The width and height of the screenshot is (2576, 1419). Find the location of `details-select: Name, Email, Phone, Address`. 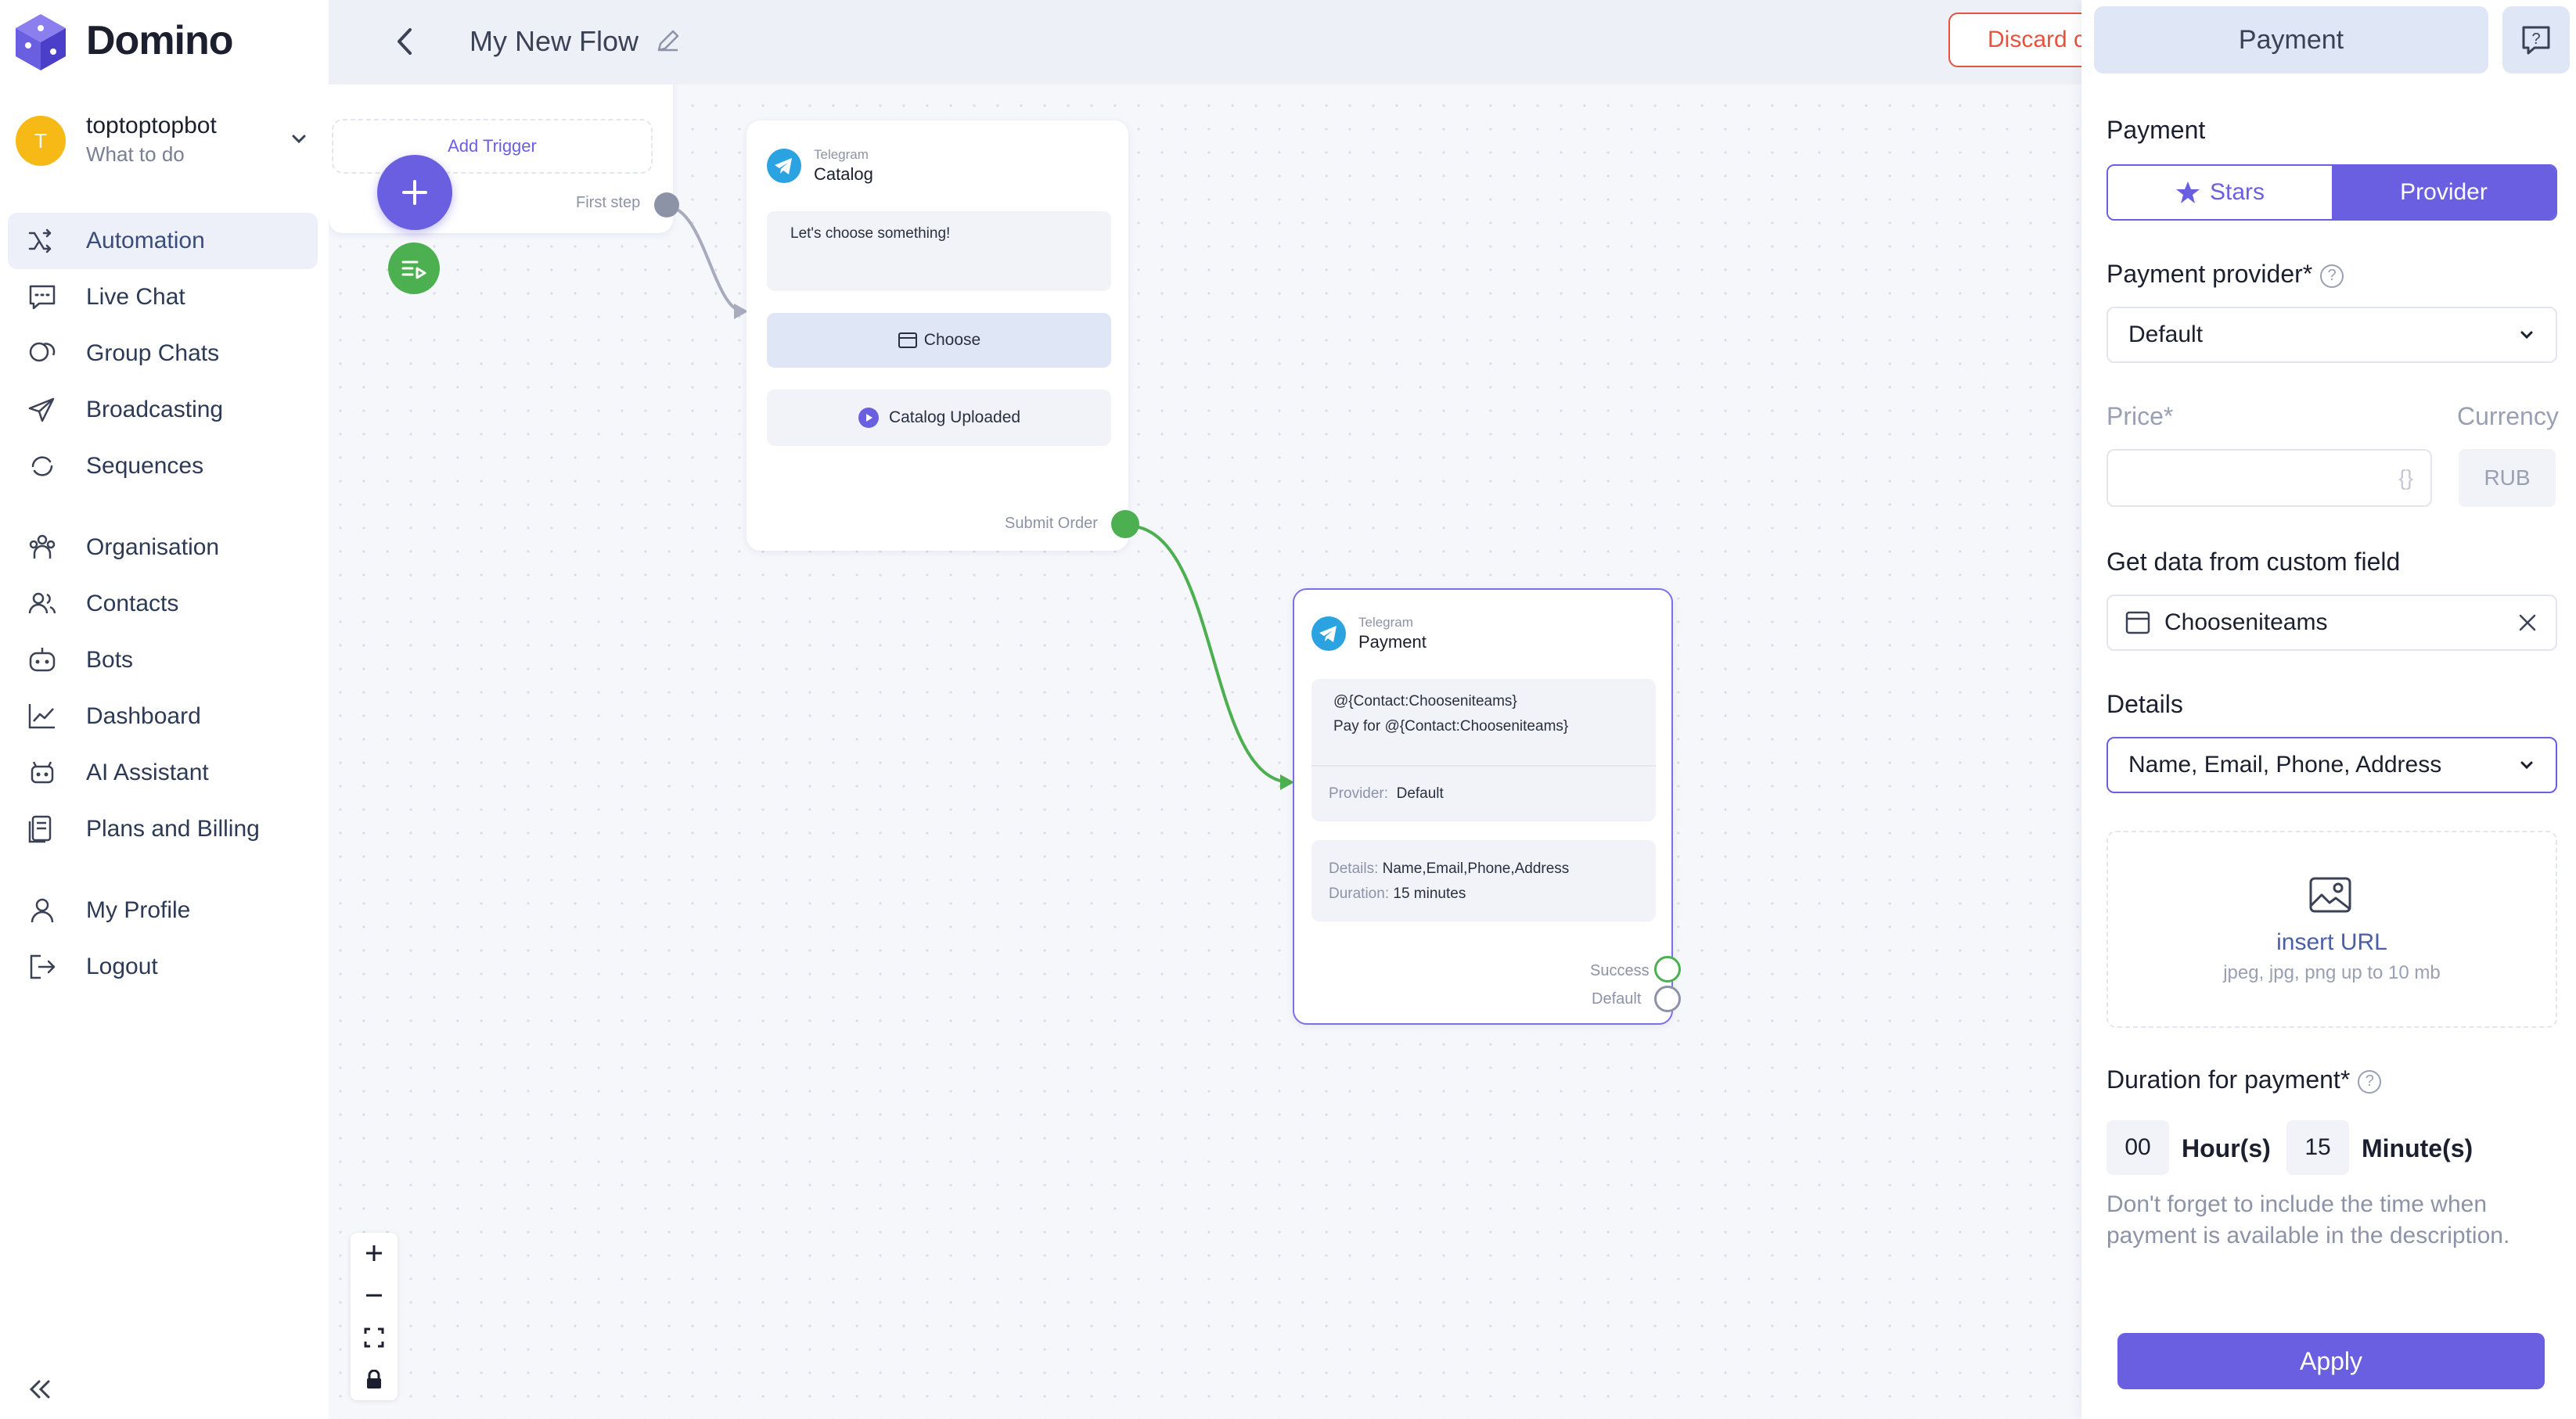

details-select: Name, Email, Phone, Address is located at coordinates (2332, 765).